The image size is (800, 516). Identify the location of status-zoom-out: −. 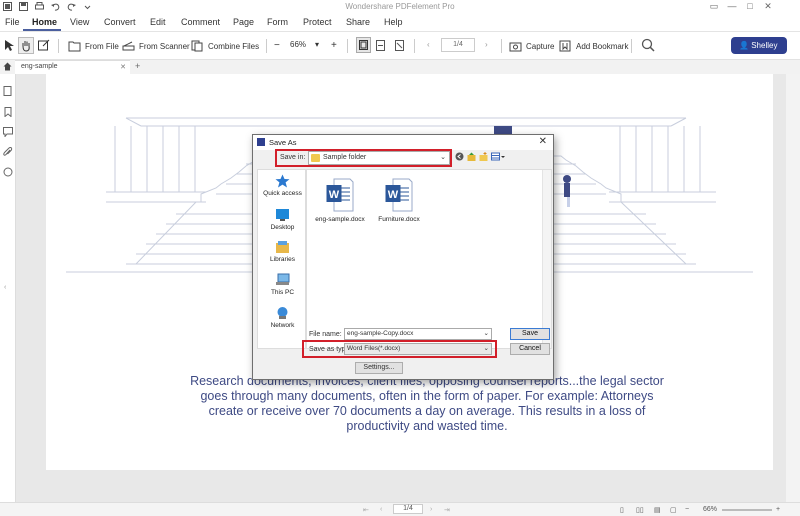
(687, 509).